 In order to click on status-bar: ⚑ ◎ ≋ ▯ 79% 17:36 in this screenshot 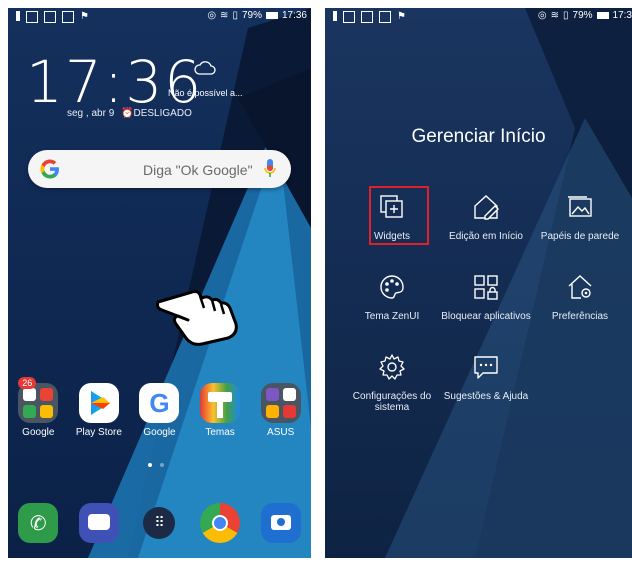, I will do `click(159, 17)`.